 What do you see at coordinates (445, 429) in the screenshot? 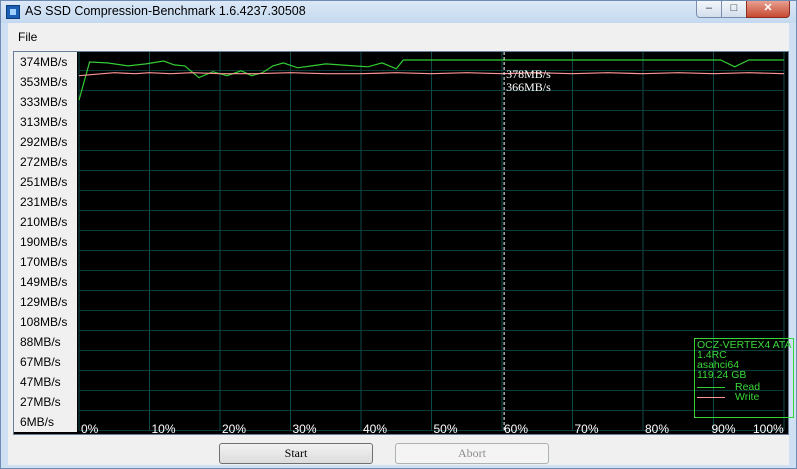
I see `x-tick-label: 50%` at bounding box center [445, 429].